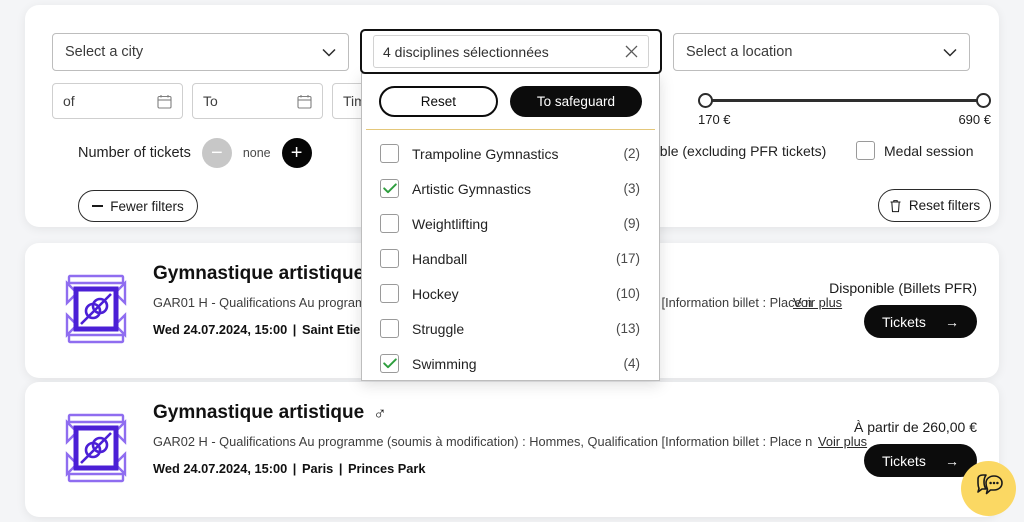 This screenshot has width=1024, height=522. Describe the element at coordinates (510, 129) in the screenshot. I see `dropdown-divider` at that location.